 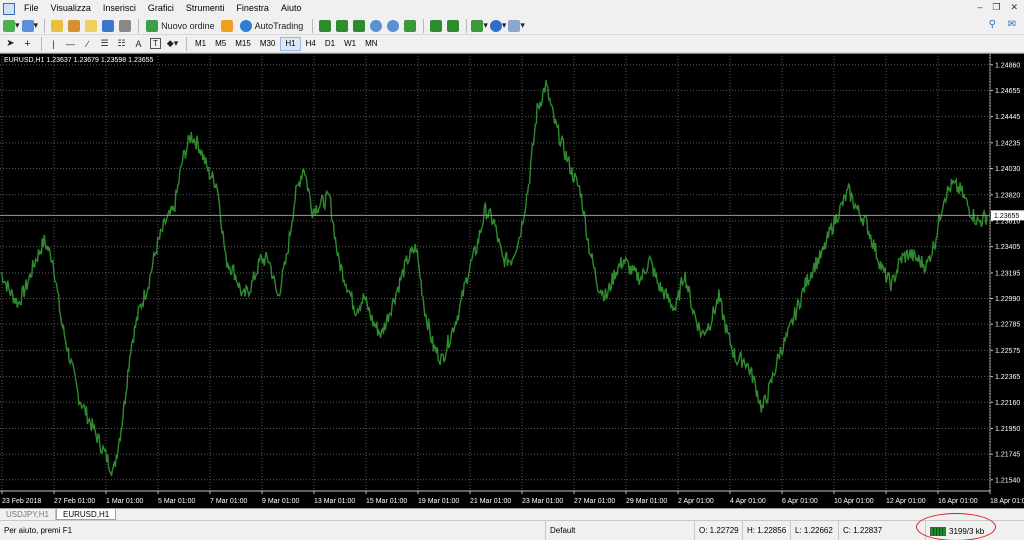 I want to click on chart-shift-icon, so click(x=452, y=25).